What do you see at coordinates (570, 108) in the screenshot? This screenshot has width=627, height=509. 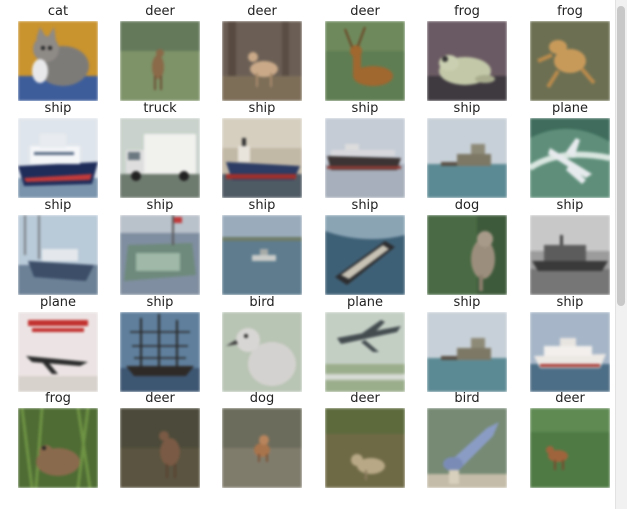 I see `image-label: plane` at bounding box center [570, 108].